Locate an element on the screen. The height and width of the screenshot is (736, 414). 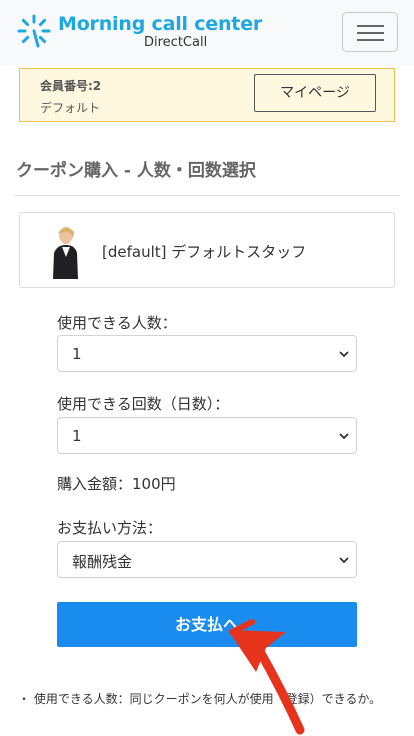
payment-label: お支払い方法： is located at coordinates (110, 528).